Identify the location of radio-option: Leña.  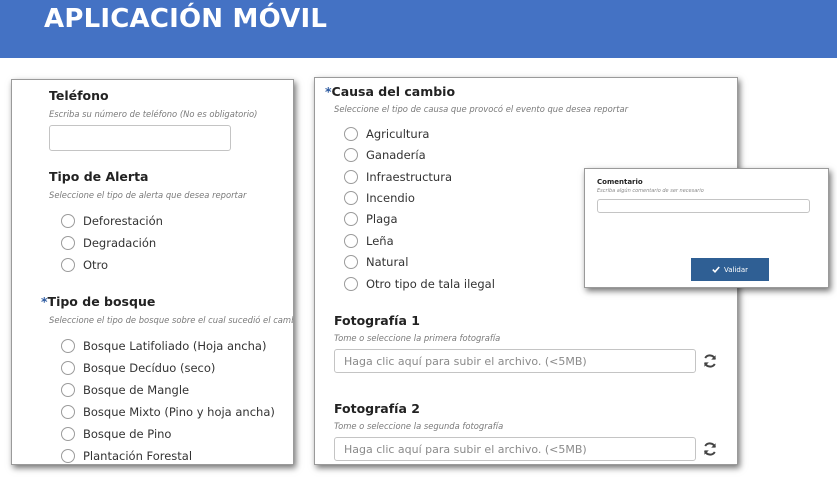
(369, 241).